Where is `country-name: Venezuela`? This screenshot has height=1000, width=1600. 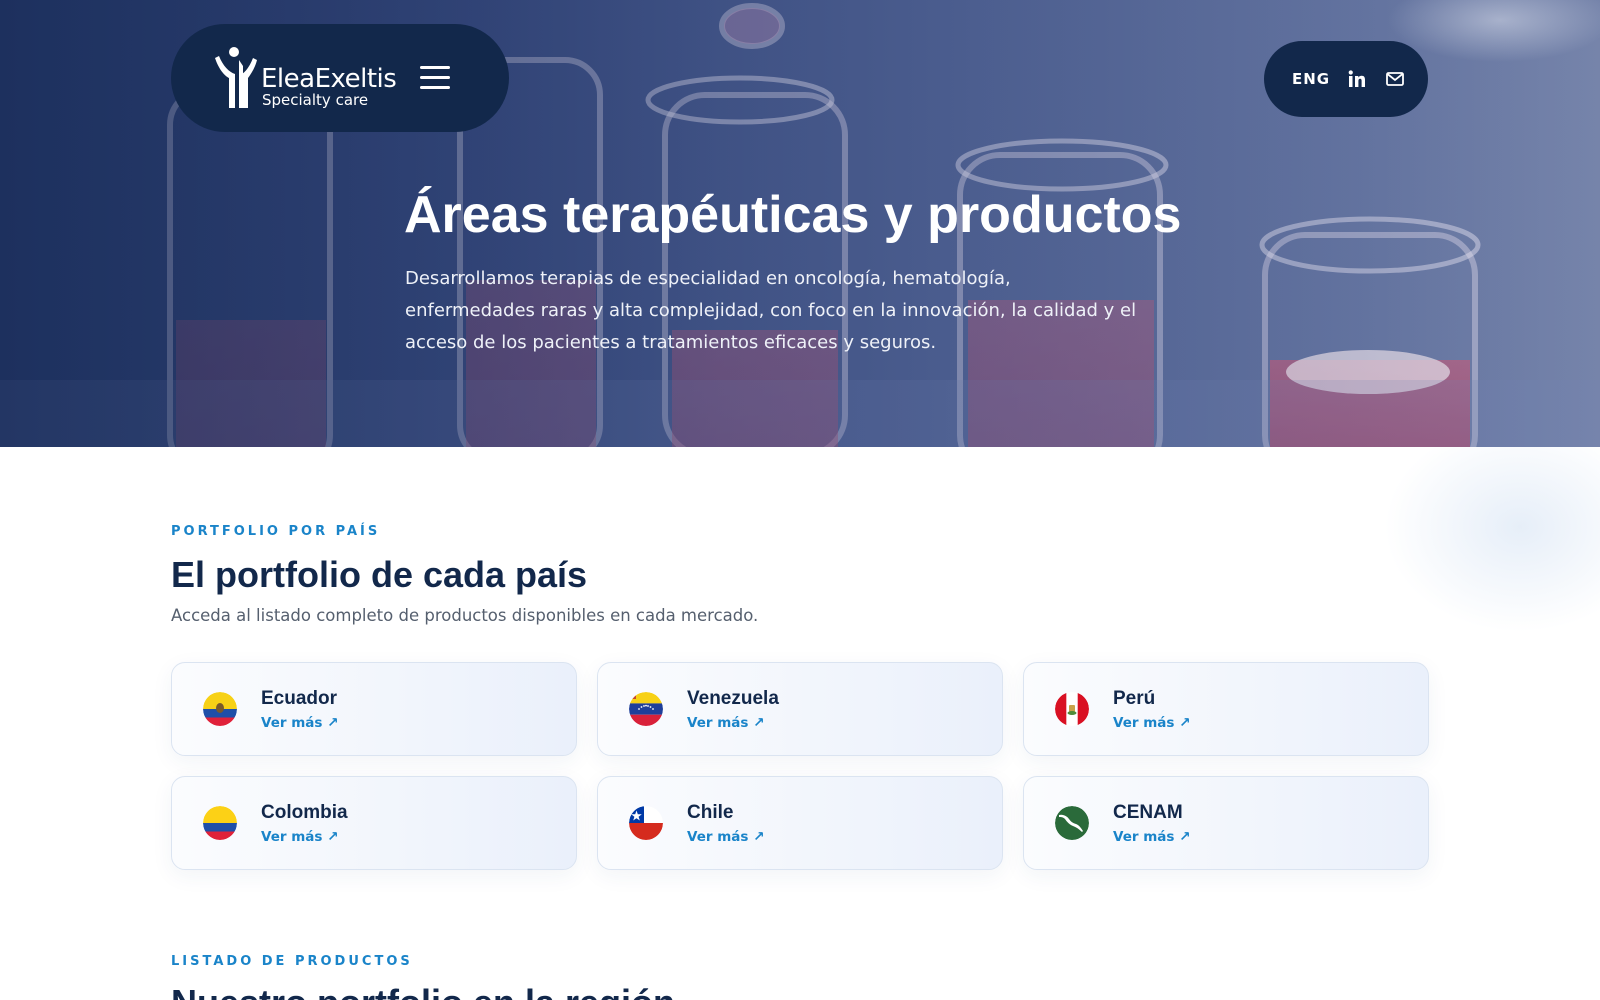
country-name: Venezuela is located at coordinates (733, 698).